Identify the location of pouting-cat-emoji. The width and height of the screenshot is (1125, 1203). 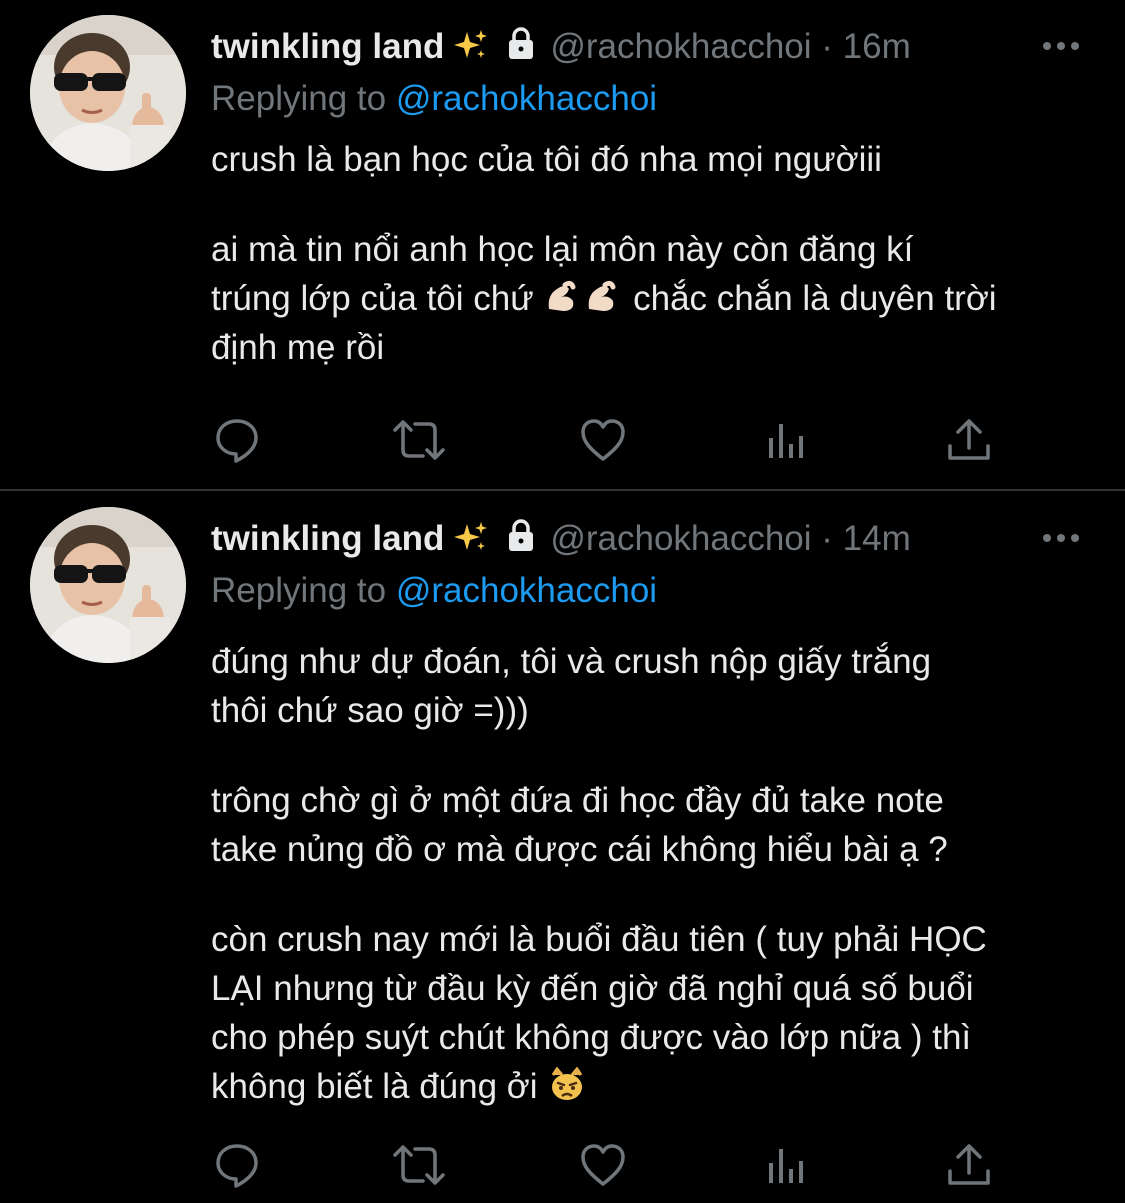
(567, 1084).